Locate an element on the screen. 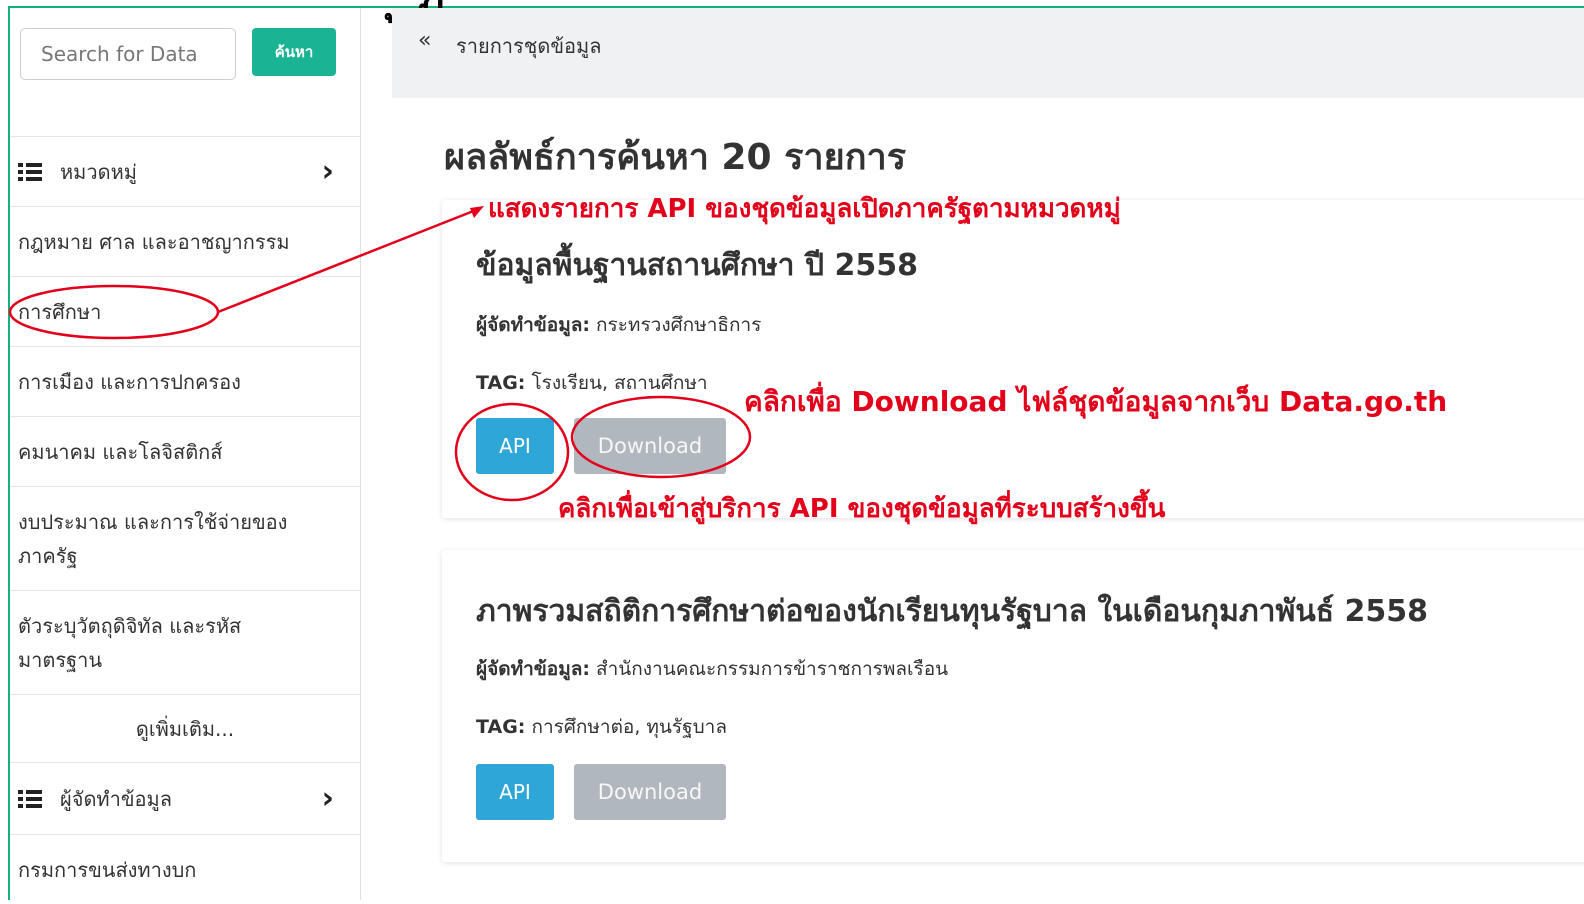  dataset-tags: TAG: การศึกษาต่อ, ทุนรัฐบาล is located at coordinates (601, 727).